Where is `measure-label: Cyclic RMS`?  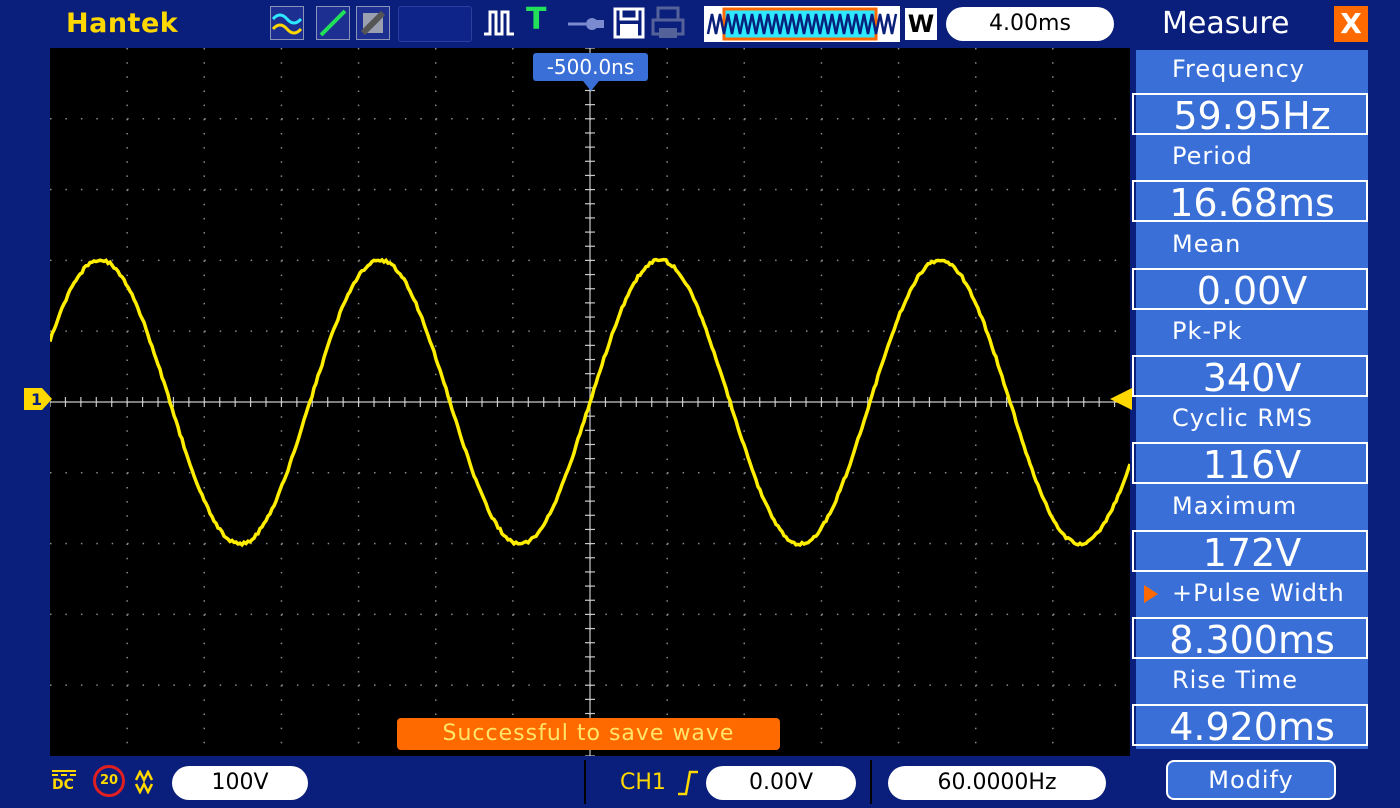 measure-label: Cyclic RMS is located at coordinates (1252, 421).